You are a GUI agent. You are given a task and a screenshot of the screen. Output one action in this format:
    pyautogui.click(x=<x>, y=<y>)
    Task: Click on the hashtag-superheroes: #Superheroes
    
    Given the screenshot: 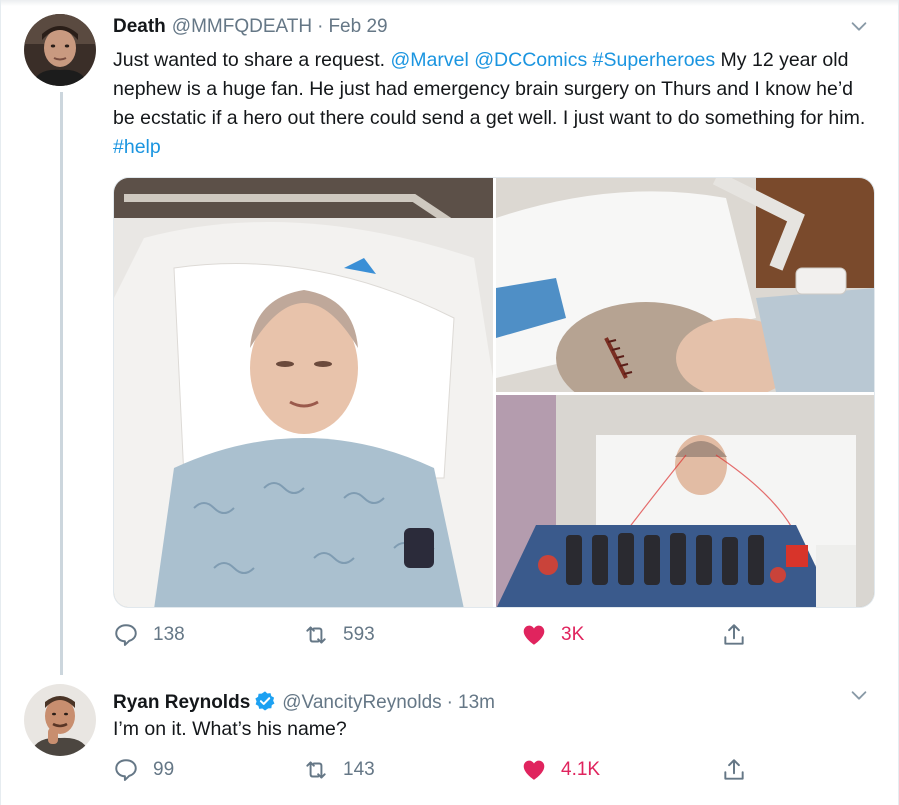 What is the action you would take?
    pyautogui.click(x=654, y=60)
    